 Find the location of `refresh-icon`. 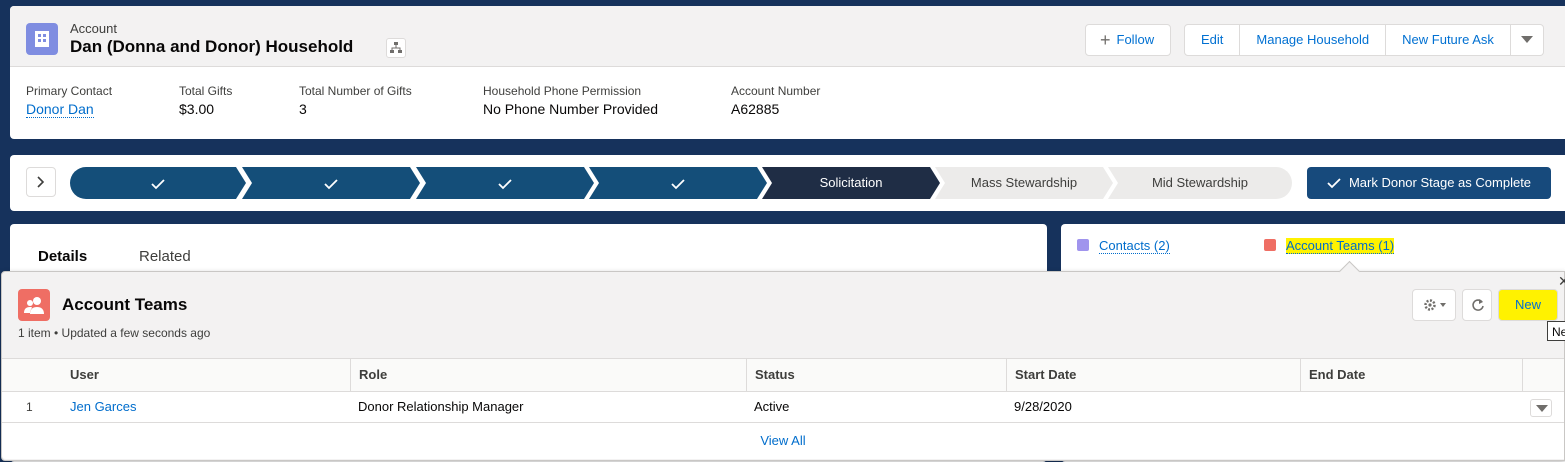

refresh-icon is located at coordinates (1478, 305).